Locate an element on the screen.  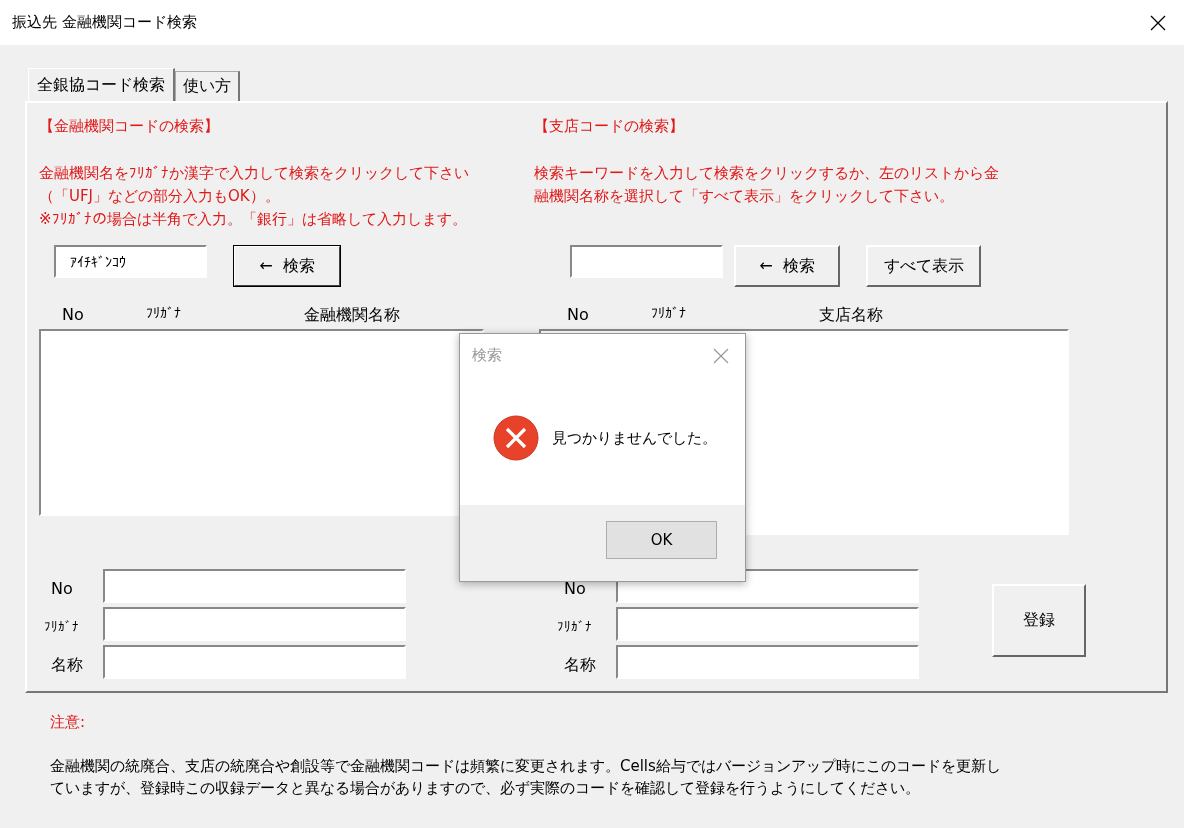
close-icon is located at coordinates (1158, 22).